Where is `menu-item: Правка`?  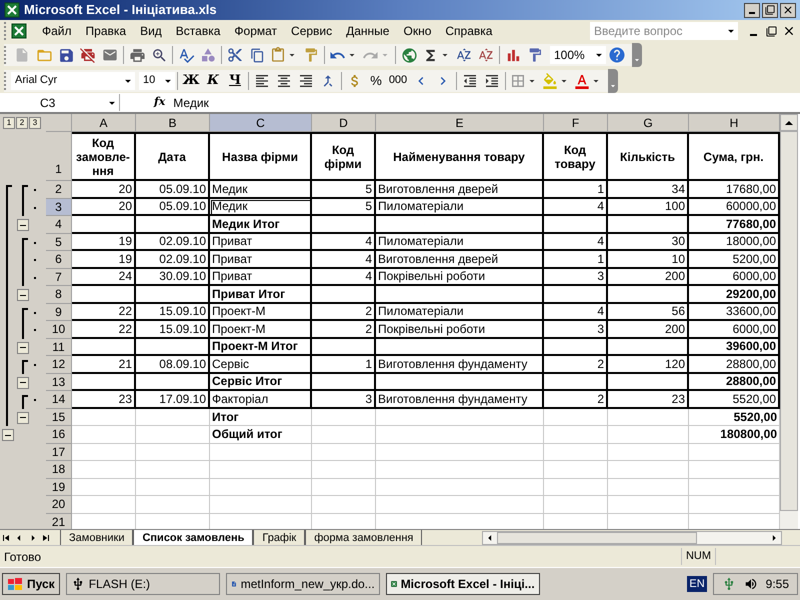
menu-item: Правка is located at coordinates (106, 31).